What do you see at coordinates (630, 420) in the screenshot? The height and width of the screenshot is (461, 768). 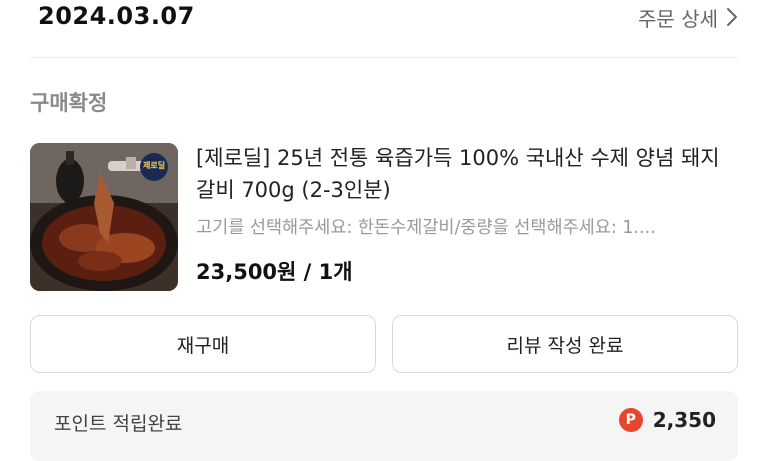 I see `point-coin-icon: P` at bounding box center [630, 420].